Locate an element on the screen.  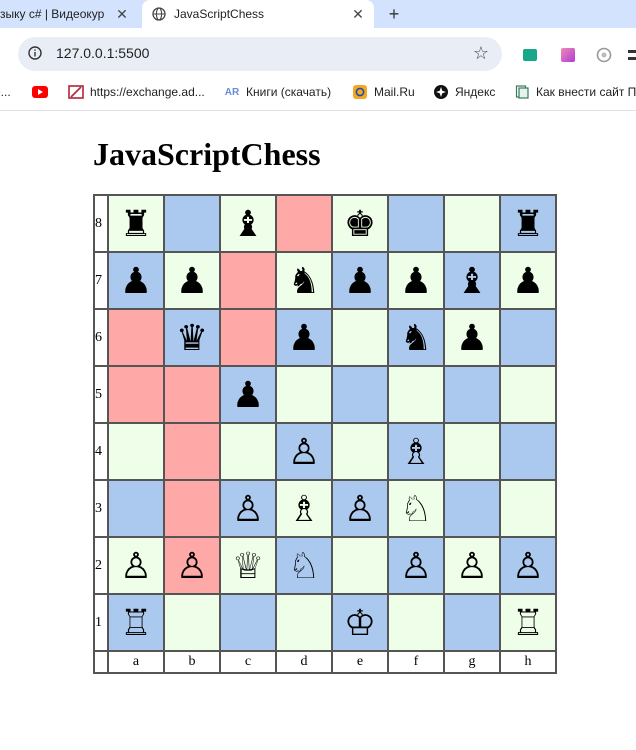
square-e2 is located at coordinates (360, 565).